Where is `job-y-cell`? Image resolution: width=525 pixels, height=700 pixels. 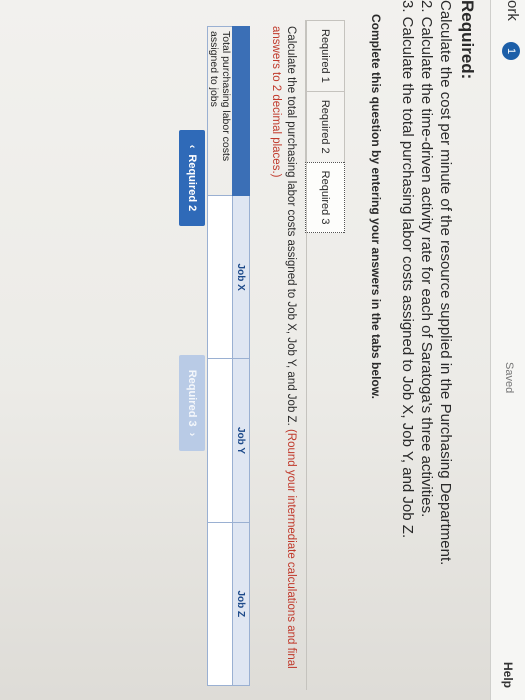 job-y-cell is located at coordinates (220, 440).